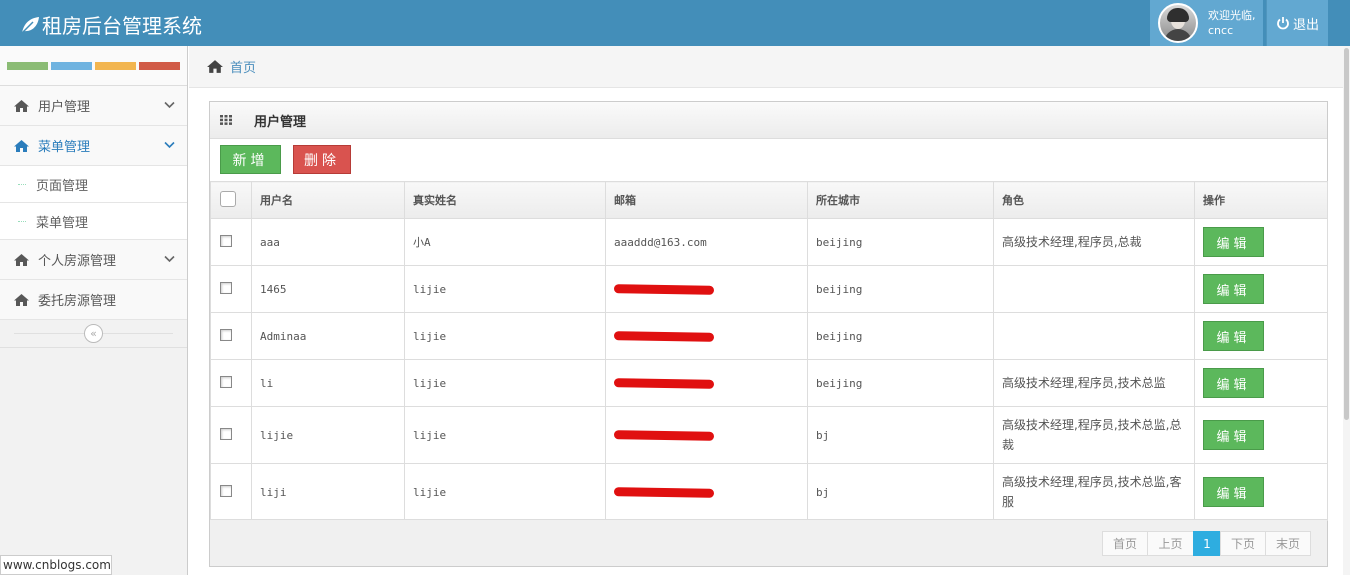  What do you see at coordinates (93, 184) in the screenshot?
I see `sidebar-subitem-page-management: 页面管理` at bounding box center [93, 184].